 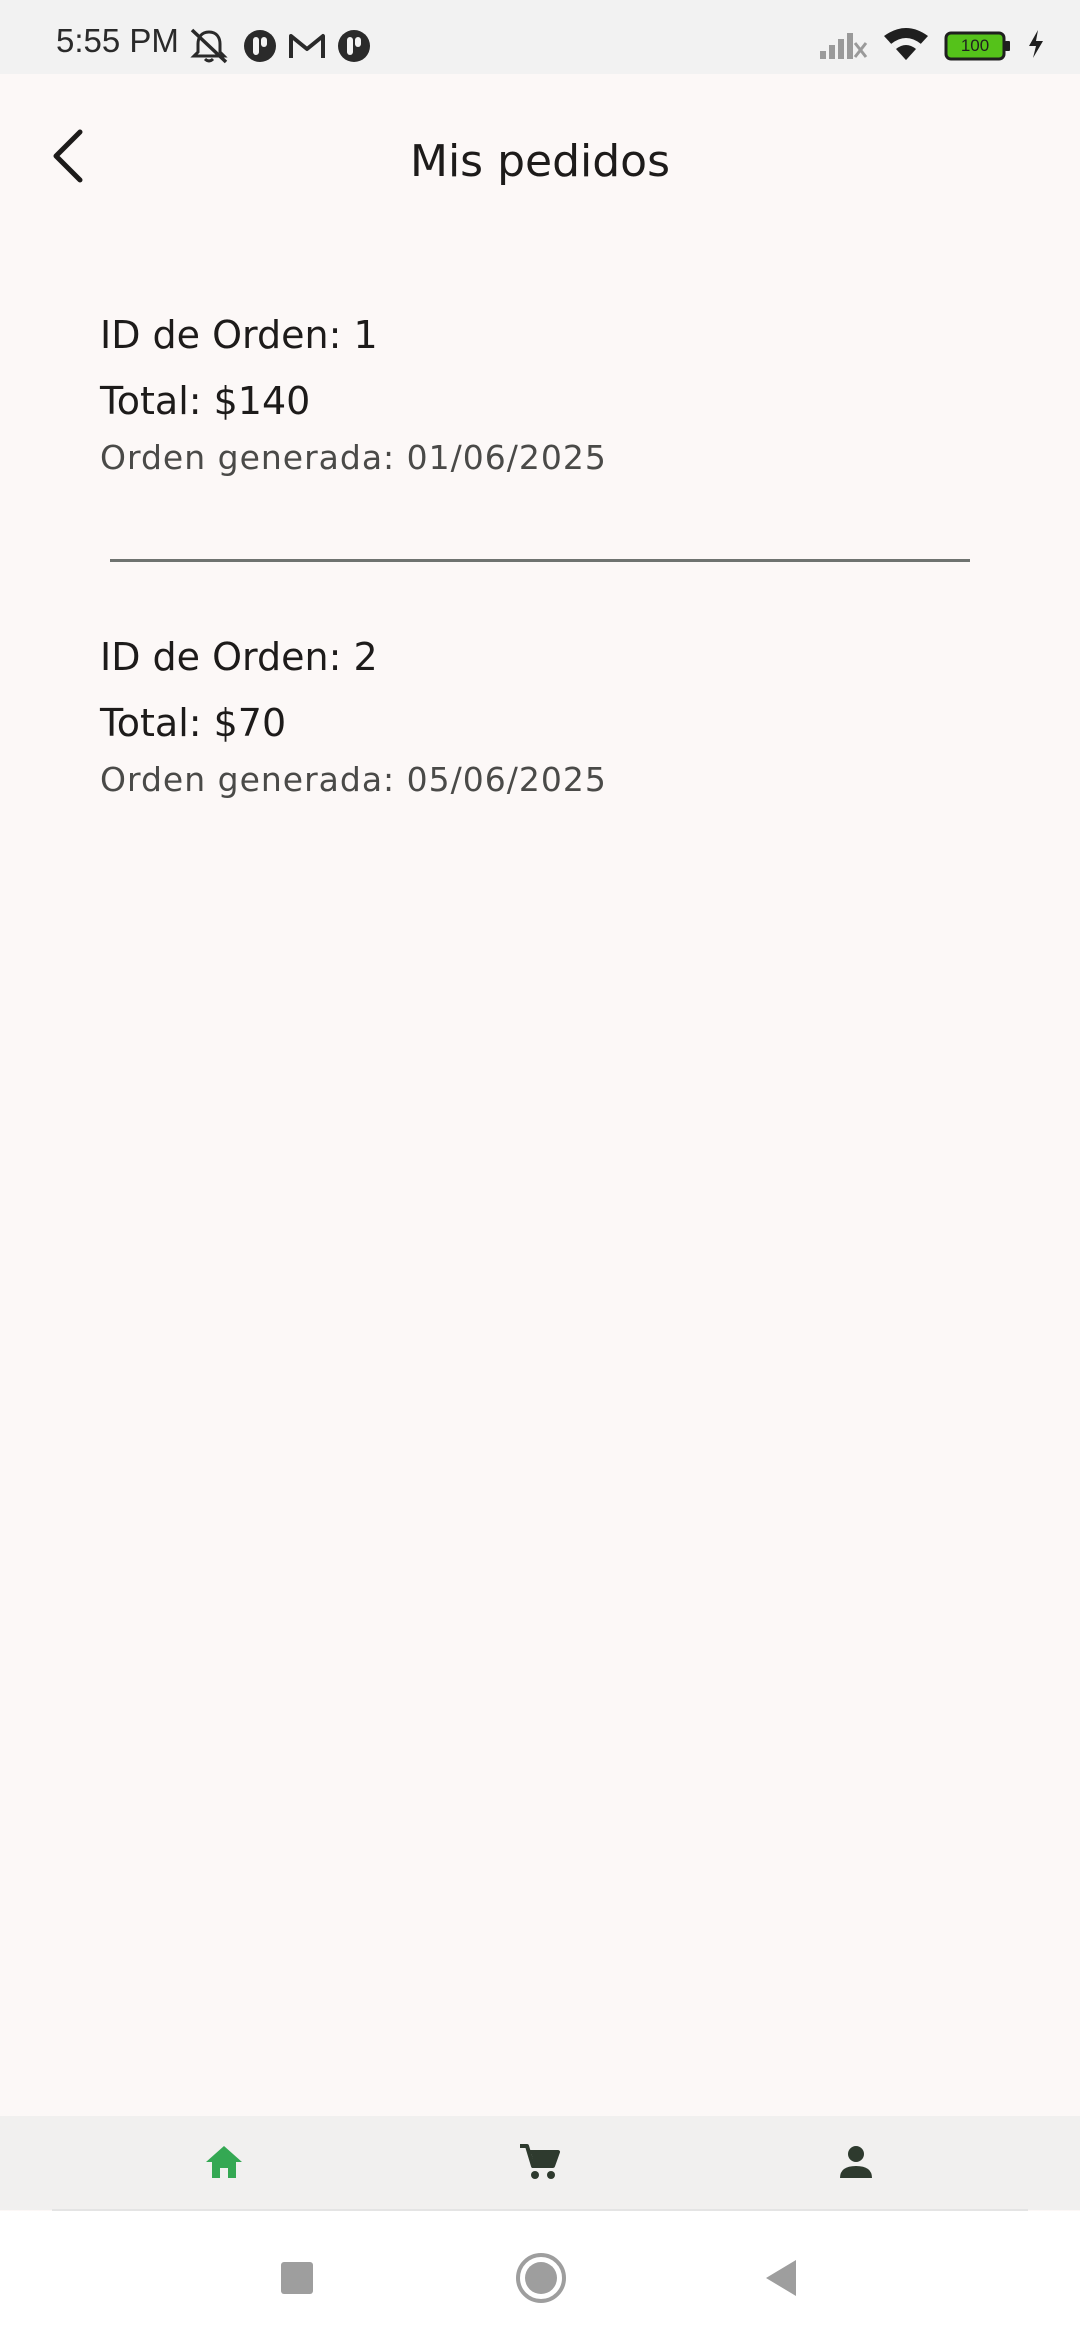 I want to click on battery-icon: 100, so click(x=978, y=46).